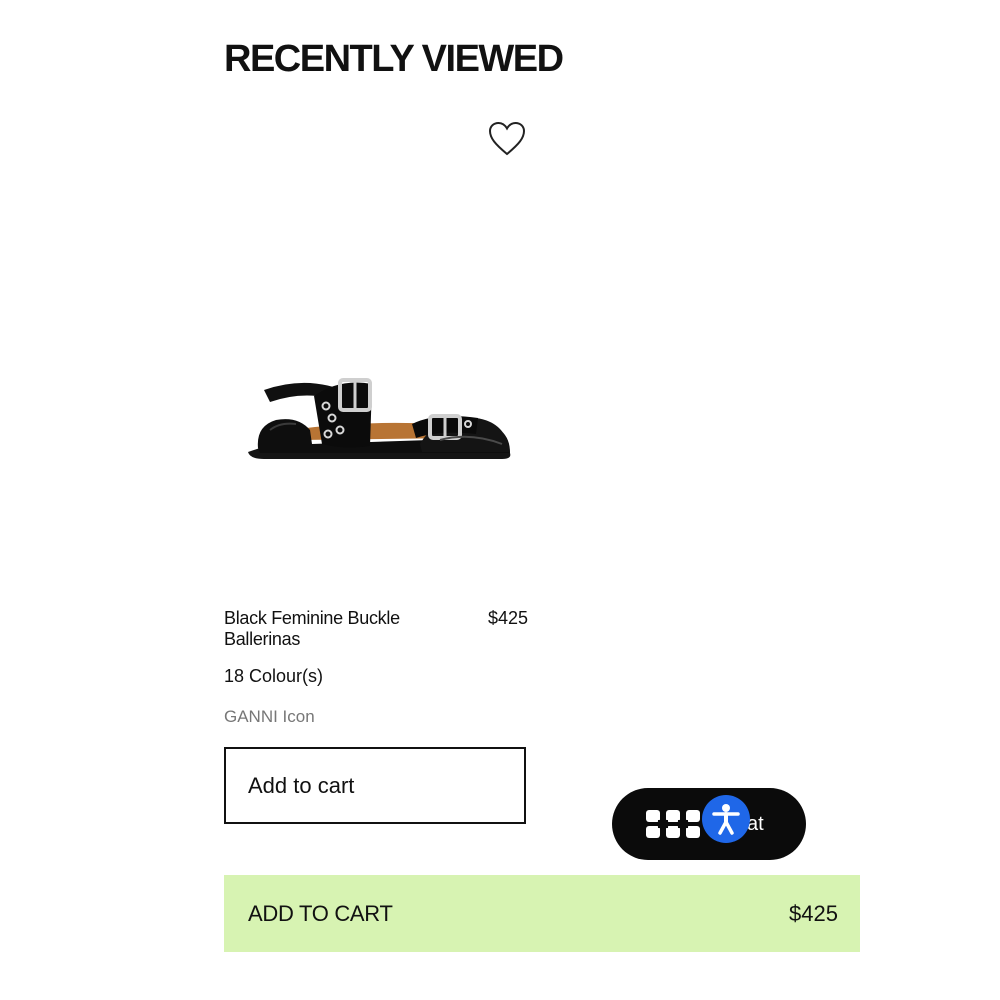 This screenshot has width=1000, height=1000. Describe the element at coordinates (344, 629) in the screenshot. I see `product-name: Black Feminine Buckle Ballerinas` at that location.